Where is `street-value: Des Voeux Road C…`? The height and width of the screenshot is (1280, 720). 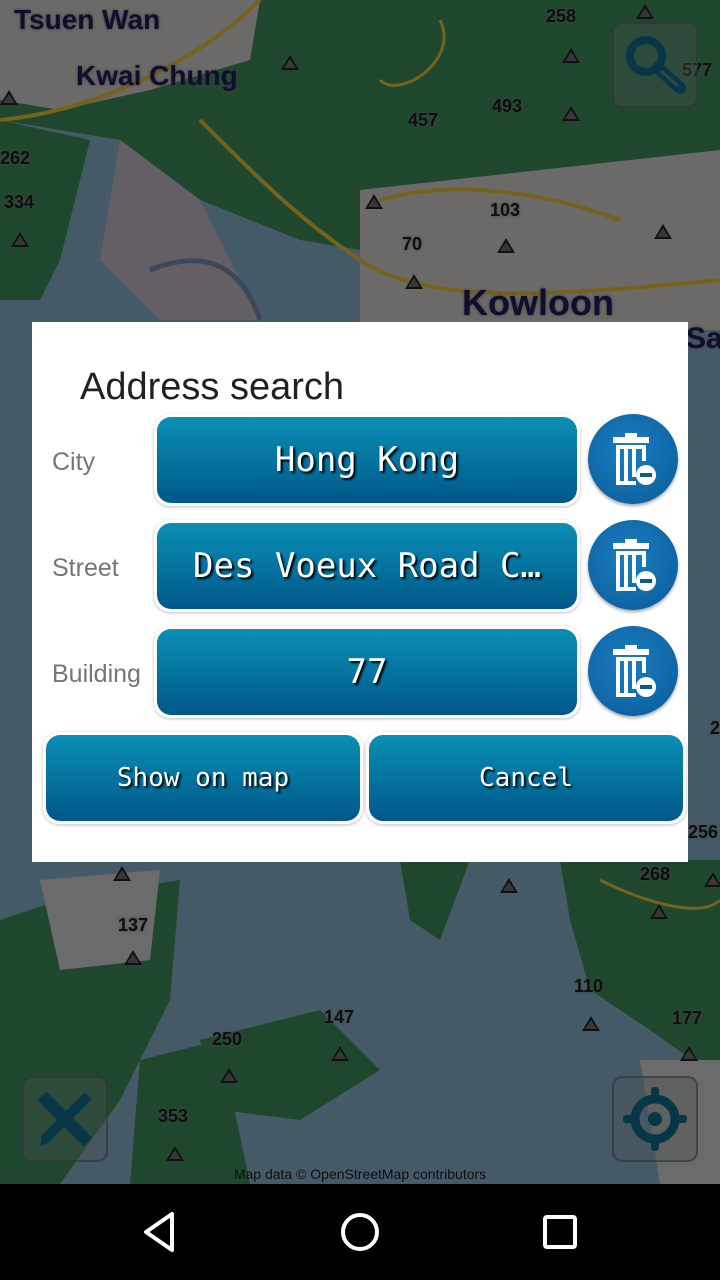 street-value: Des Voeux Road C… is located at coordinates (367, 566).